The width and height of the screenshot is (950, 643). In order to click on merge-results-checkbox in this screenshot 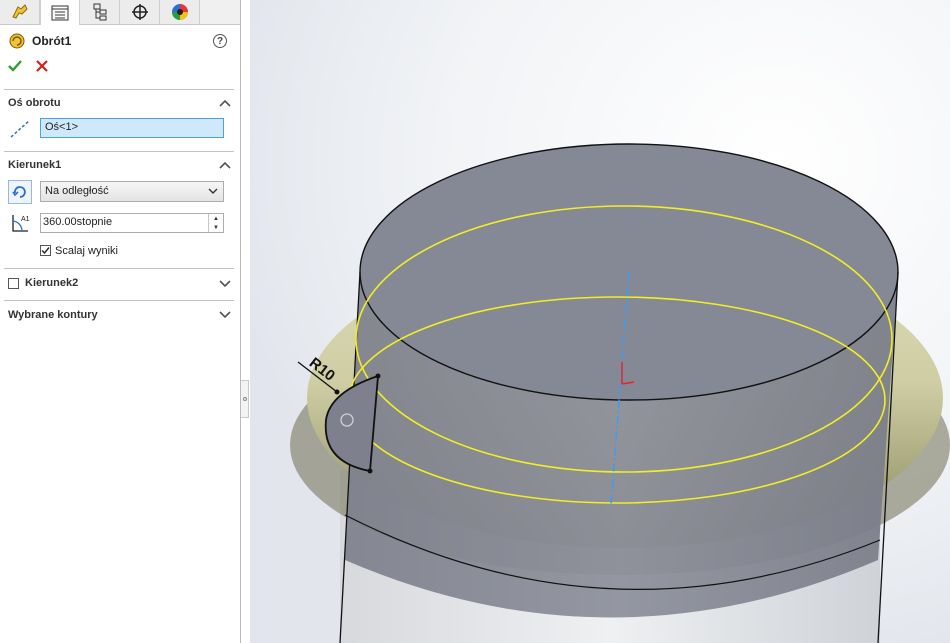, I will do `click(45, 250)`.